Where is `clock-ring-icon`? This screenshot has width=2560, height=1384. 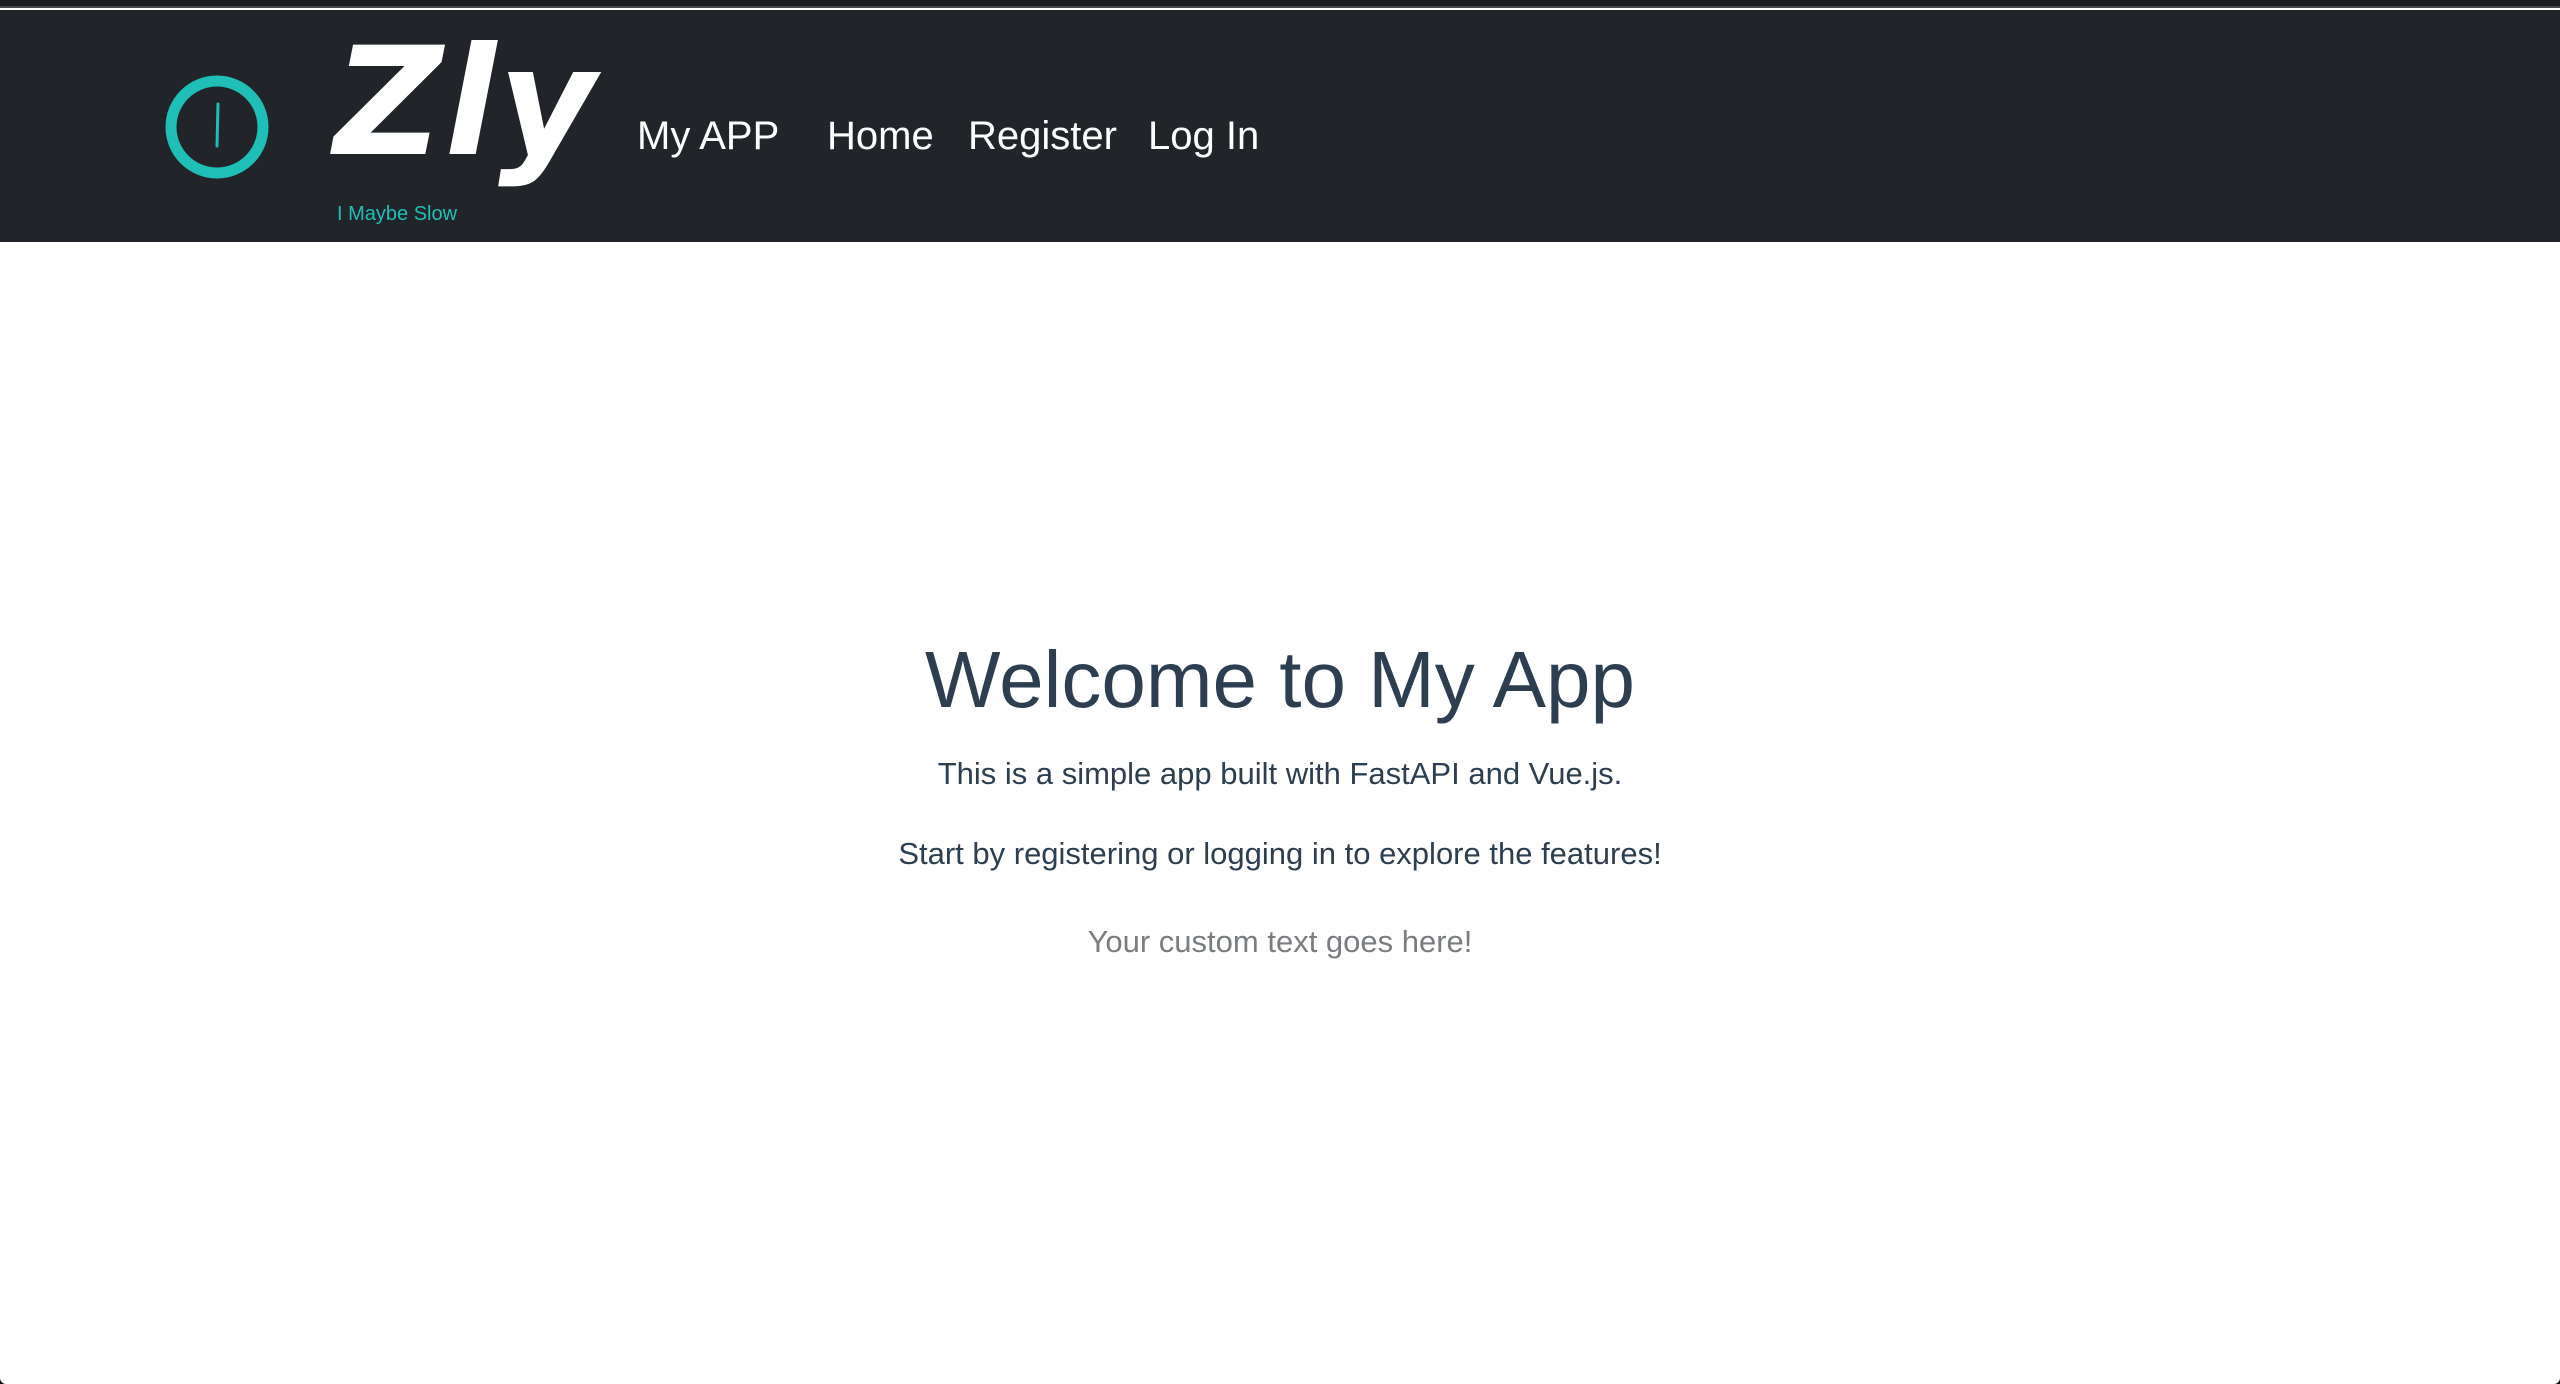 clock-ring-icon is located at coordinates (217, 127).